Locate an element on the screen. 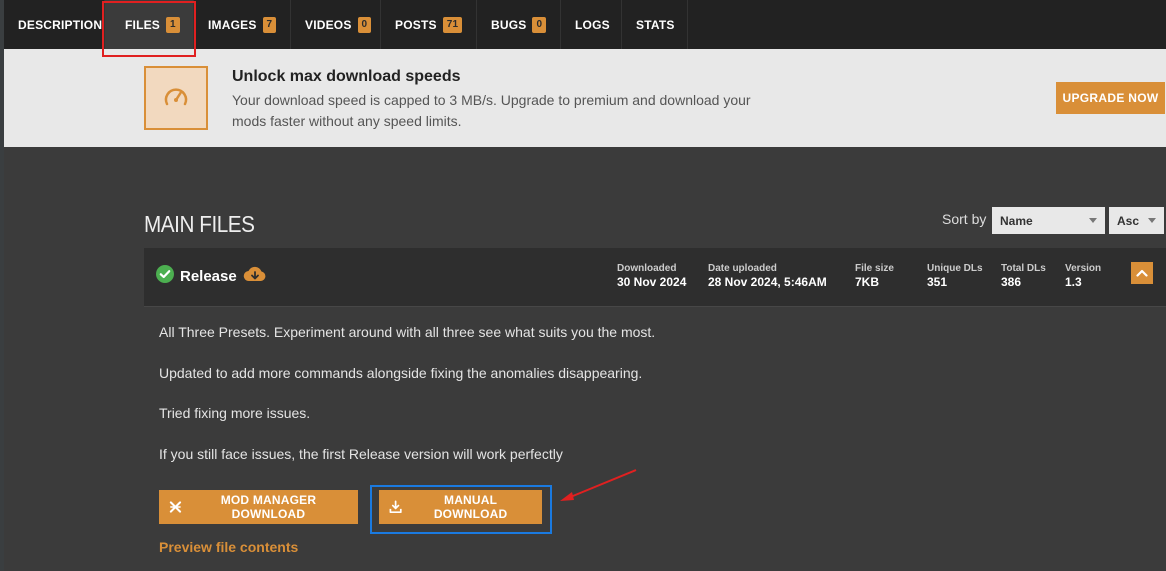  sort-order-select: Asc is located at coordinates (1136, 220).